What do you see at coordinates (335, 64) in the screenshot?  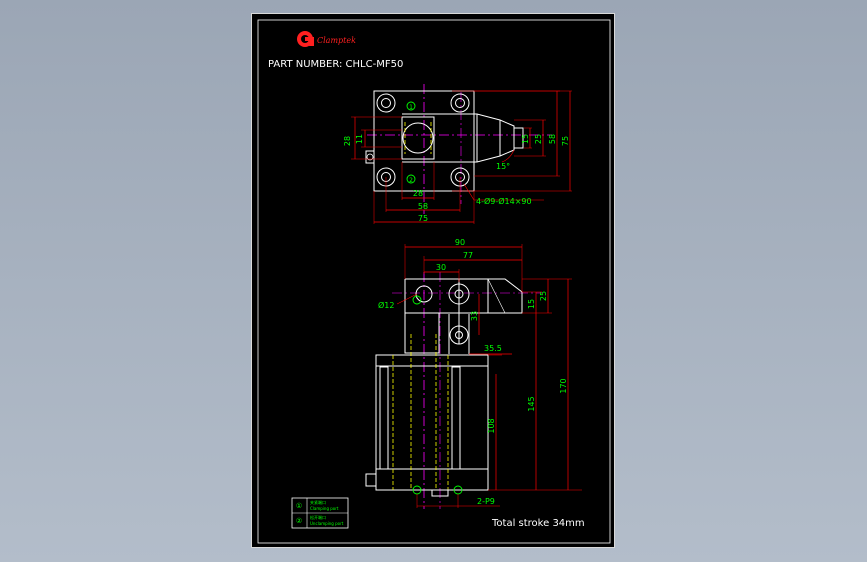 I see `part-number: PART NUMBER: CHLC-MF50` at bounding box center [335, 64].